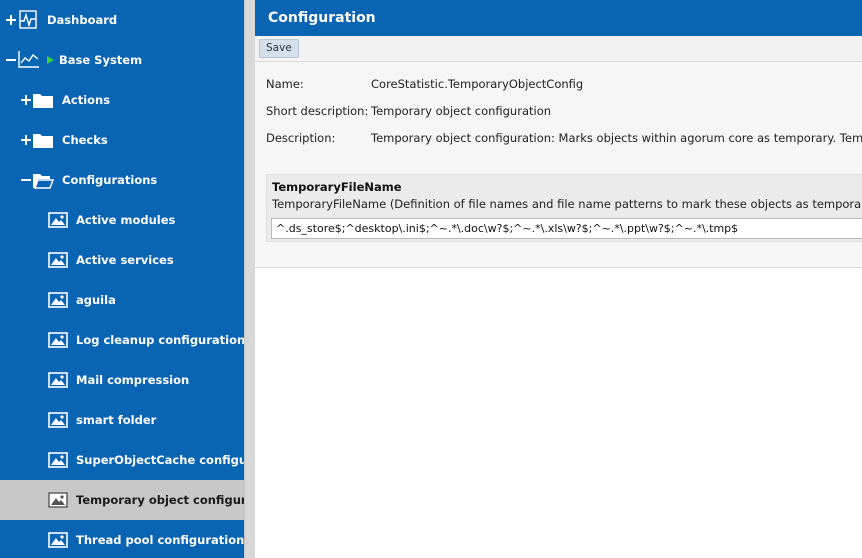 The height and width of the screenshot is (558, 862). What do you see at coordinates (160, 340) in the screenshot?
I see `sidebar-item-label: Log cleanup configuration` at bounding box center [160, 340].